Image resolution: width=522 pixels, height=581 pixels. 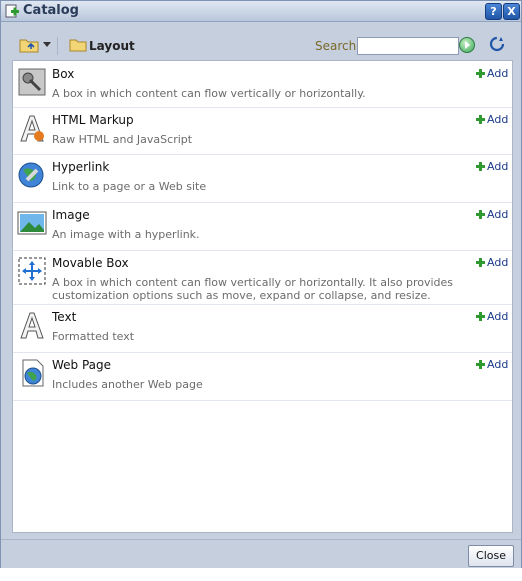 What do you see at coordinates (112, 46) in the screenshot?
I see `layout-breadcrumb: Layout` at bounding box center [112, 46].